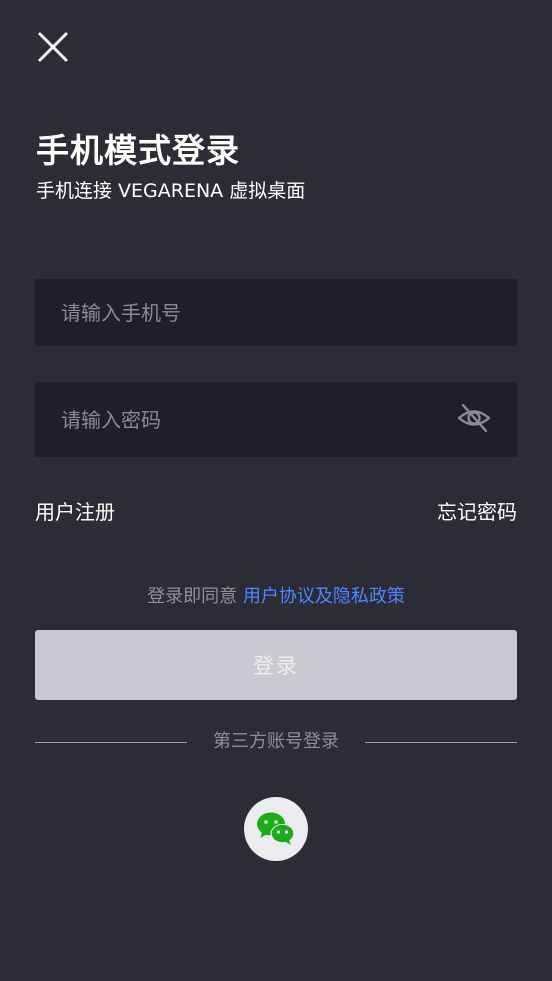 The height and width of the screenshot is (981, 552). Describe the element at coordinates (111, 742) in the screenshot. I see `divider-left` at that location.